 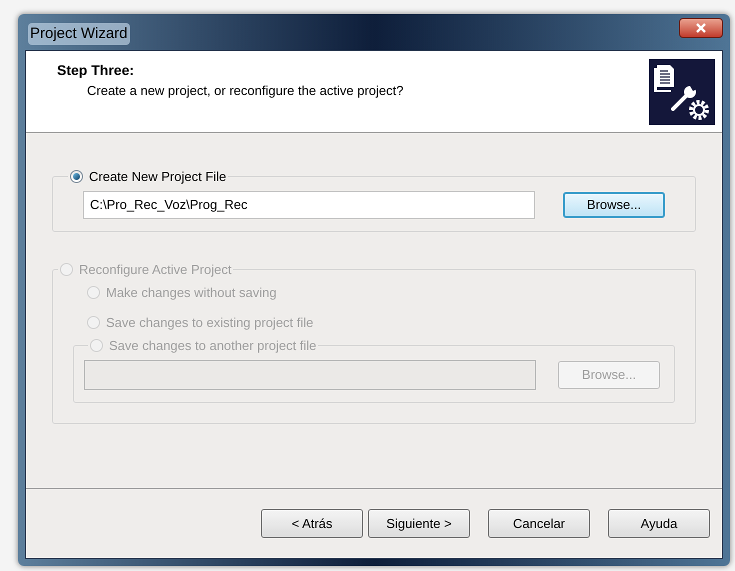 What do you see at coordinates (659, 523) in the screenshot?
I see `dialog-button: Ayuda` at bounding box center [659, 523].